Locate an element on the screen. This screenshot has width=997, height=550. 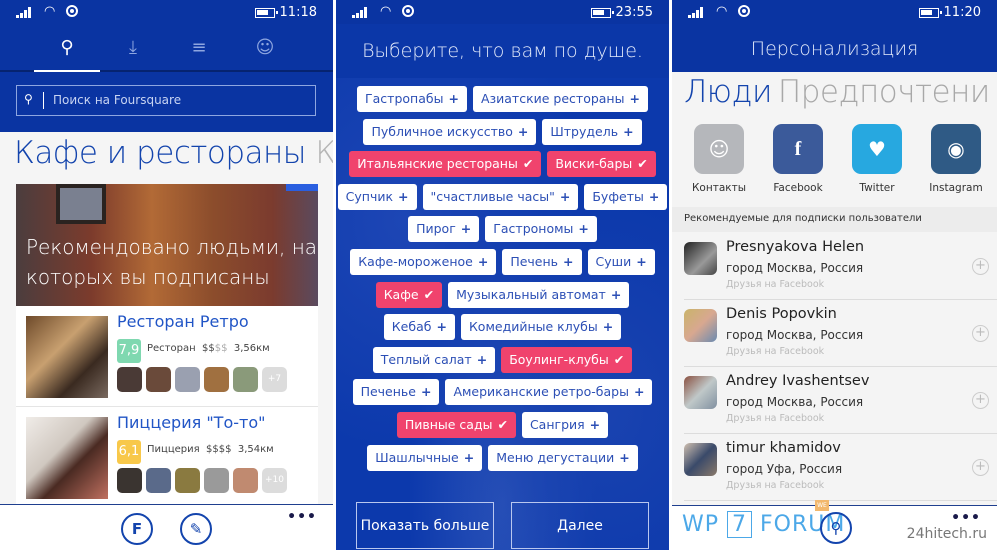
search-placeholder: Поиск на Foursquare is located at coordinates (117, 100).